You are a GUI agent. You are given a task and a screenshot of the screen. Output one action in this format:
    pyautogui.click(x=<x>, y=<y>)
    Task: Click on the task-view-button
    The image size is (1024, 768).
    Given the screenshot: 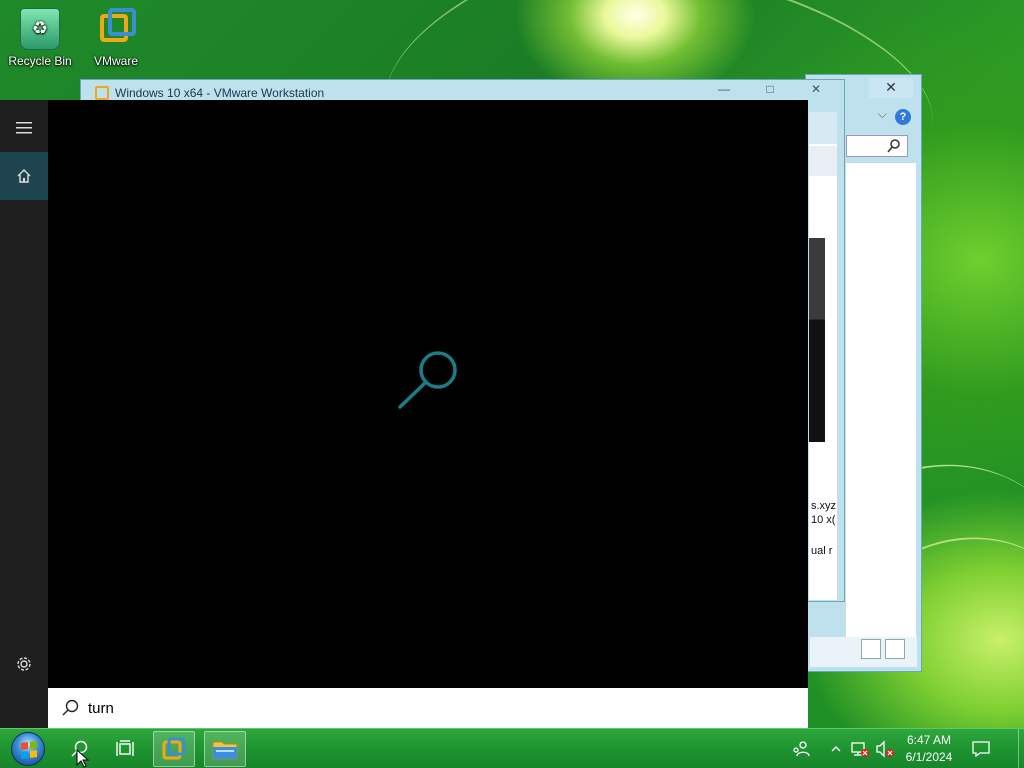 What is the action you would take?
    pyautogui.click(x=125, y=748)
    